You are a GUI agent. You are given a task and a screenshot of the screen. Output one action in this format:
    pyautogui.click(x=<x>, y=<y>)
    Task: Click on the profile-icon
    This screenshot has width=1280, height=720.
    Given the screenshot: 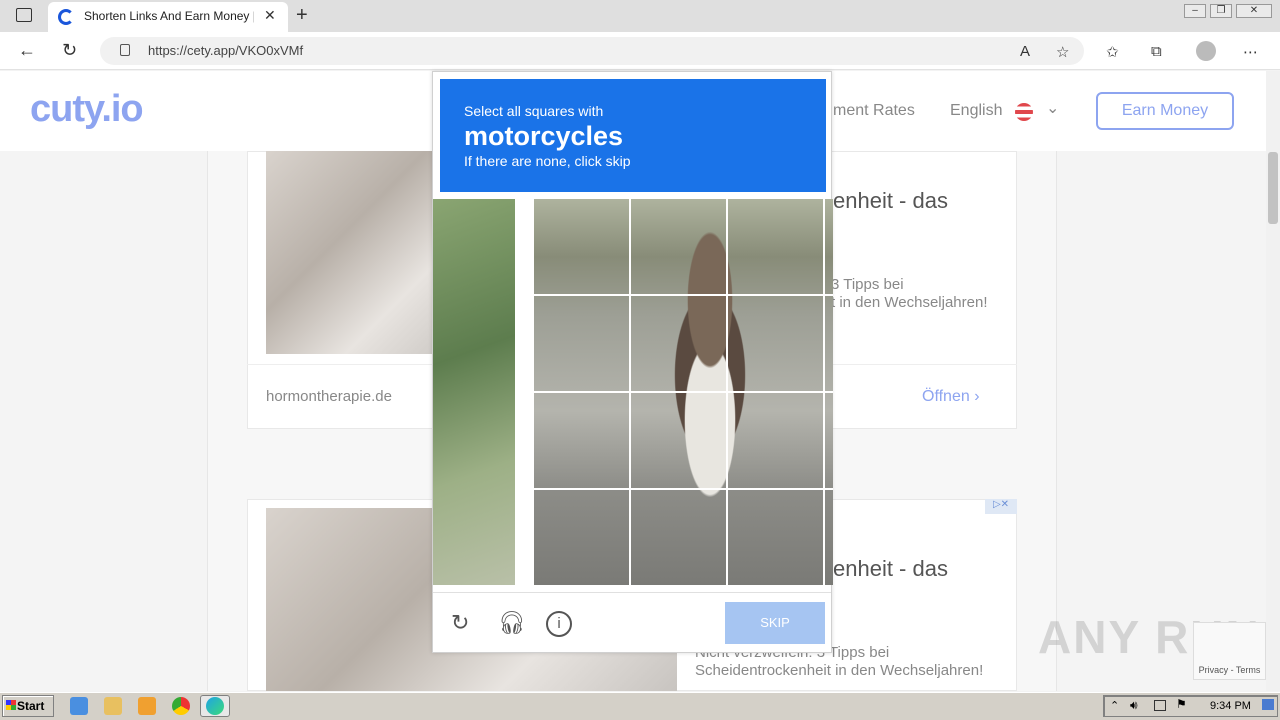 What is the action you would take?
    pyautogui.click(x=1206, y=51)
    